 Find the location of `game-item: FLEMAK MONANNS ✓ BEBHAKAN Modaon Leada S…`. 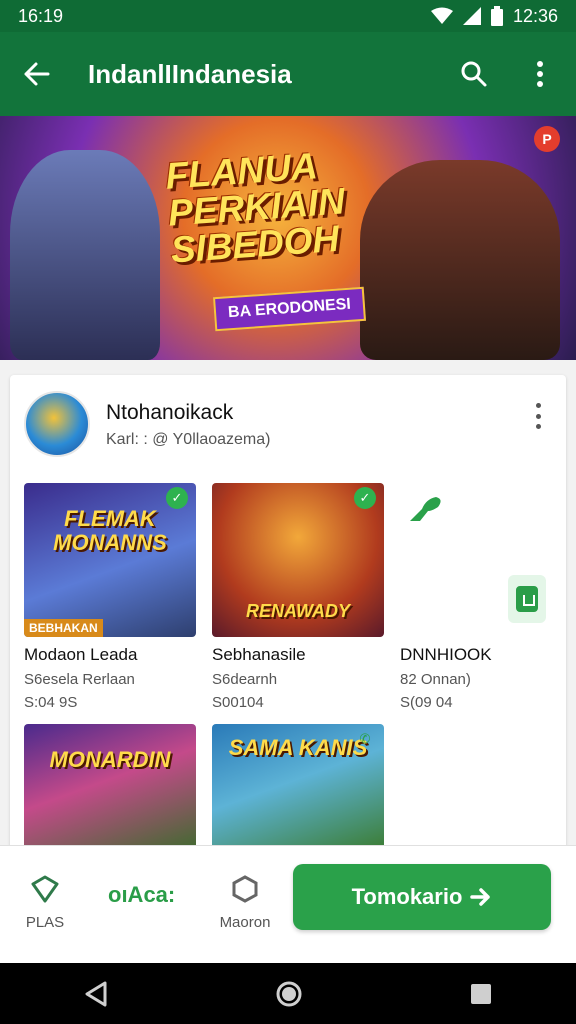

game-item: FLEMAK MONANNS ✓ BEBHAKAN Modaon Leada S… is located at coordinates (110, 597).